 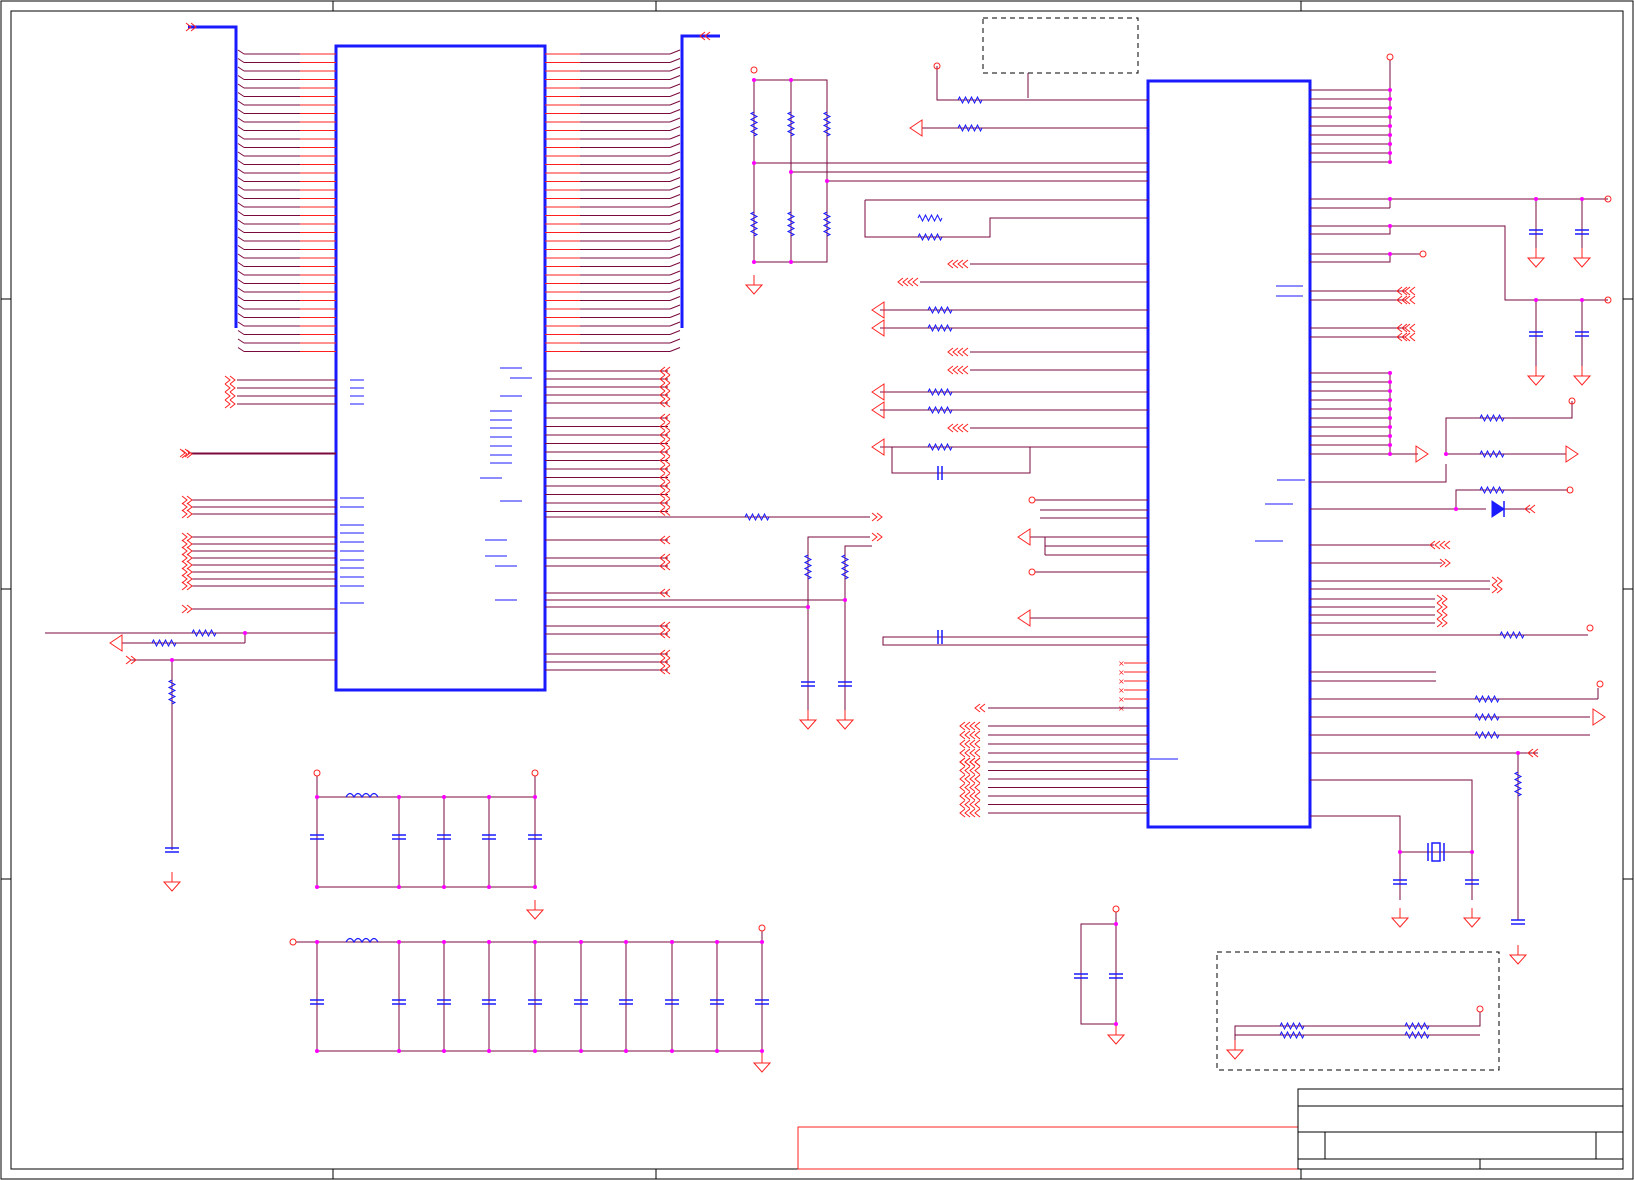 What do you see at coordinates (213, 176) in the screenshot?
I see `bus-left` at bounding box center [213, 176].